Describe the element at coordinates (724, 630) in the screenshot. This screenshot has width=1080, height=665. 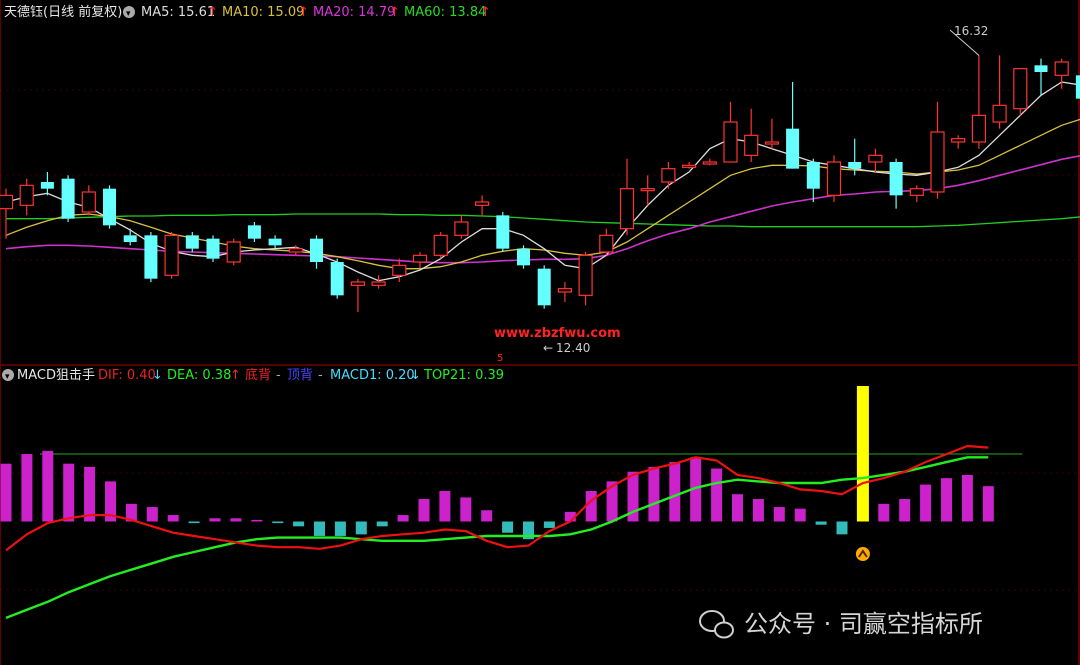
I see `wechat-icon-small` at that location.